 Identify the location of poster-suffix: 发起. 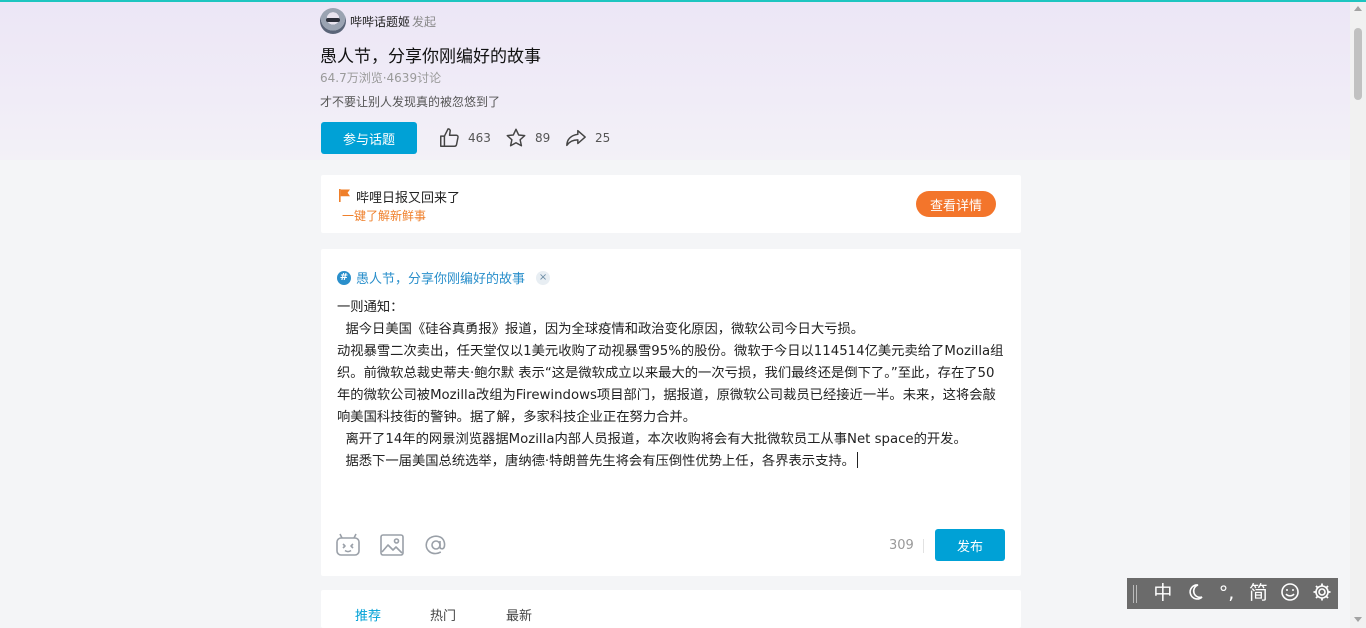
(424, 22).